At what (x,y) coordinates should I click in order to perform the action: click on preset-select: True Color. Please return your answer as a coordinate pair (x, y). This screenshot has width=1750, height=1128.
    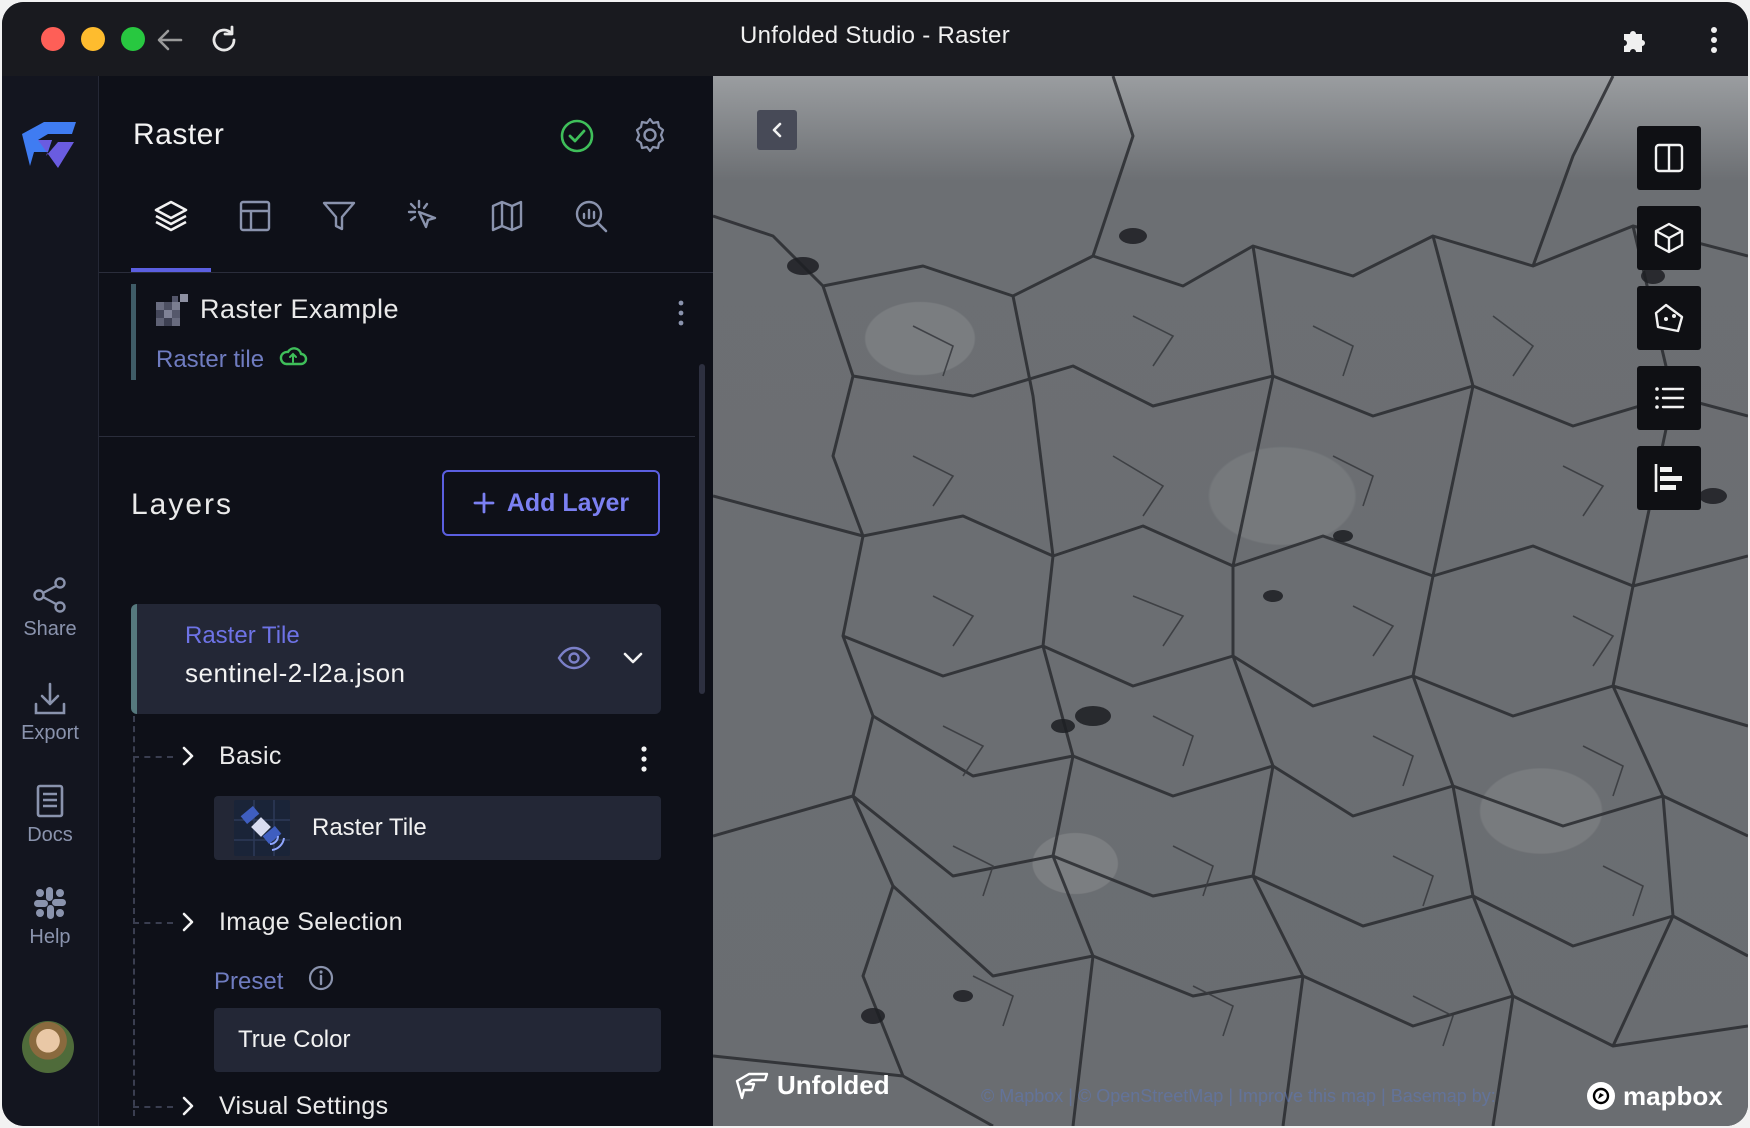
    Looking at the image, I should click on (437, 1040).